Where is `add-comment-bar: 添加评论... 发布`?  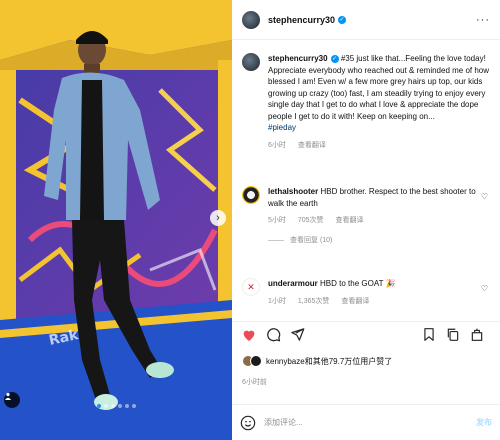 add-comment-bar: 添加评论... 发布 is located at coordinates (366, 422).